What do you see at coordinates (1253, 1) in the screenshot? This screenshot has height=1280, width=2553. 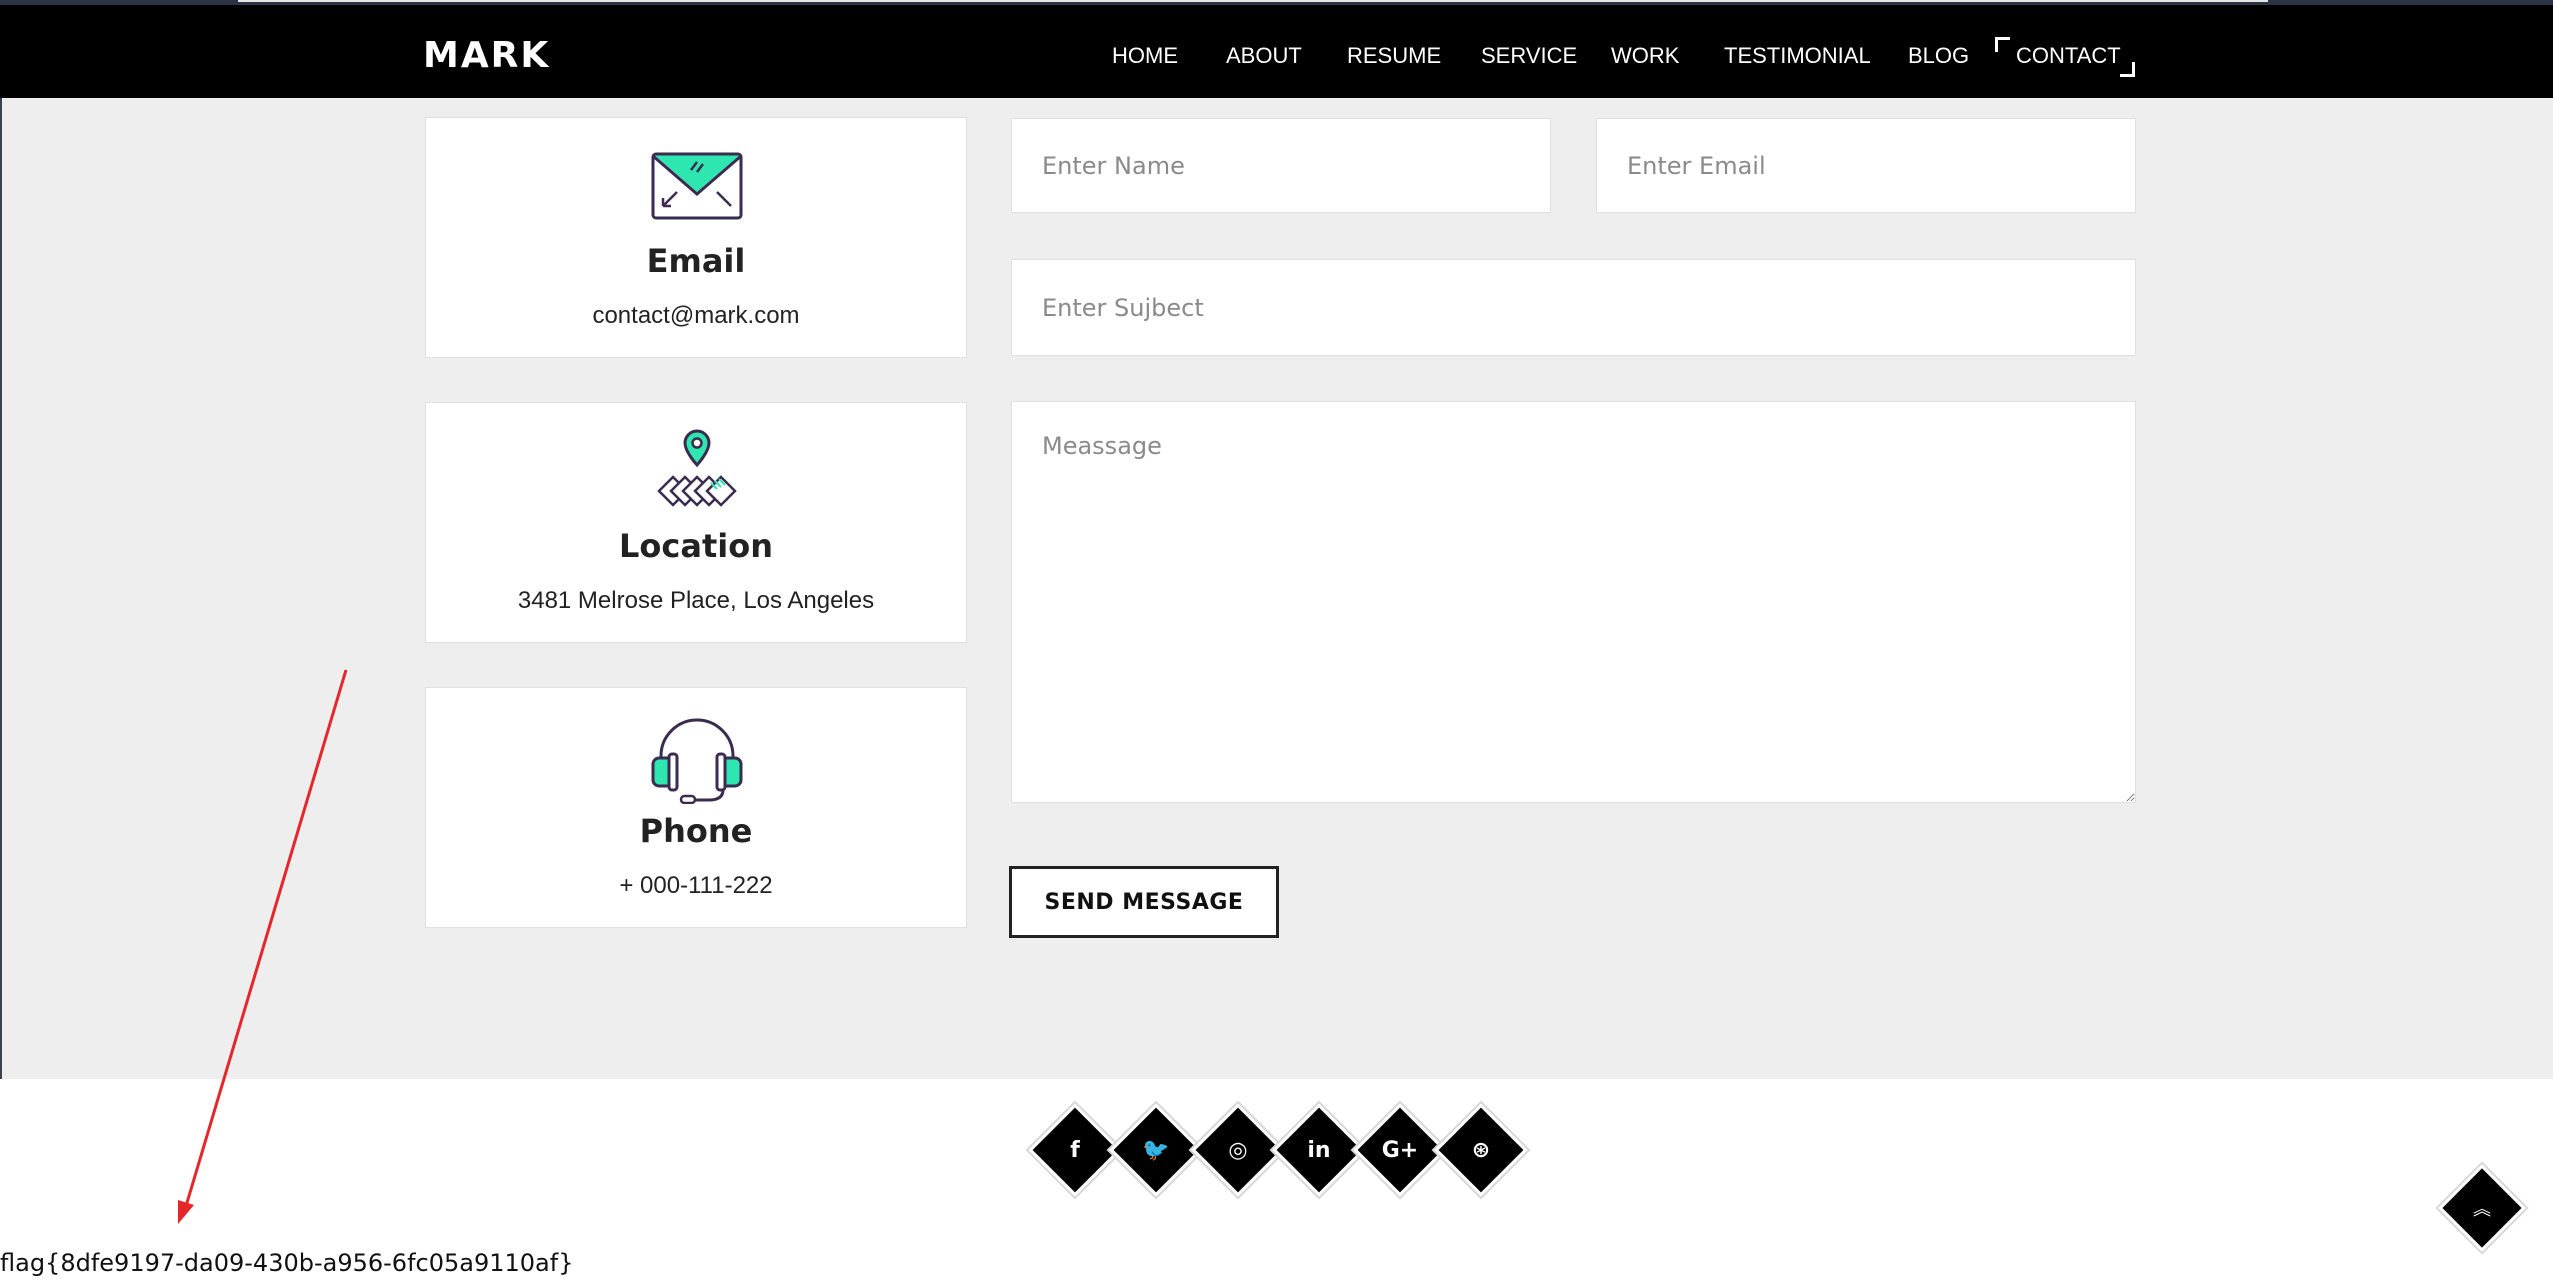 I see `top-strip-highlight` at bounding box center [1253, 1].